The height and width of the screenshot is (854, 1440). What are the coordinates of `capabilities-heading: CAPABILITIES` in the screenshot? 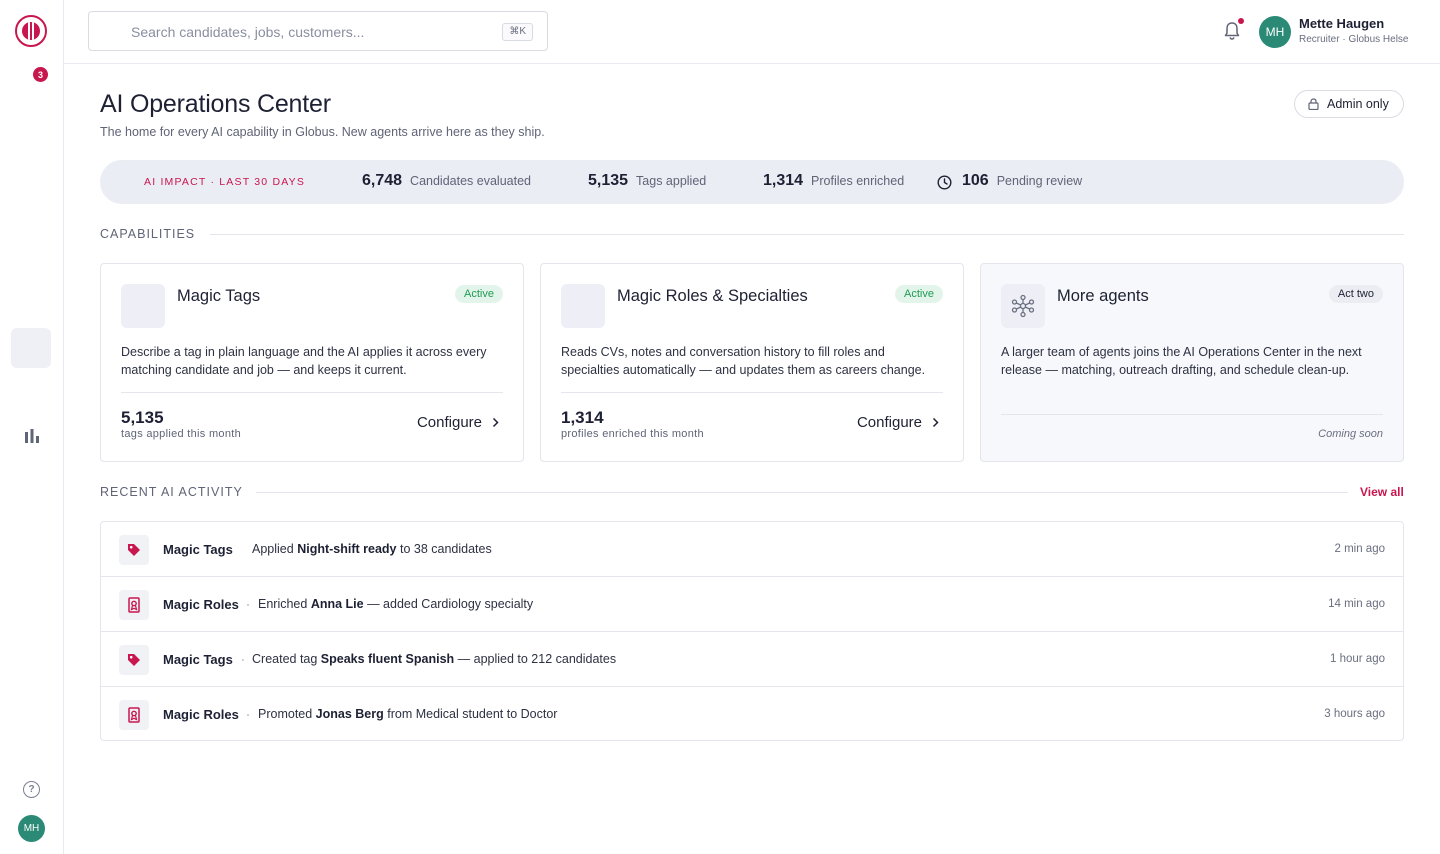 It's located at (148, 234).